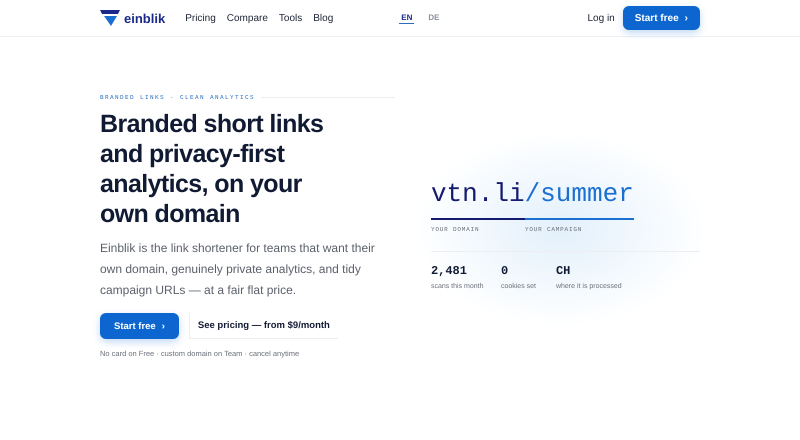 This screenshot has width=800, height=440. What do you see at coordinates (290, 18) in the screenshot?
I see `nav-link: Tools` at bounding box center [290, 18].